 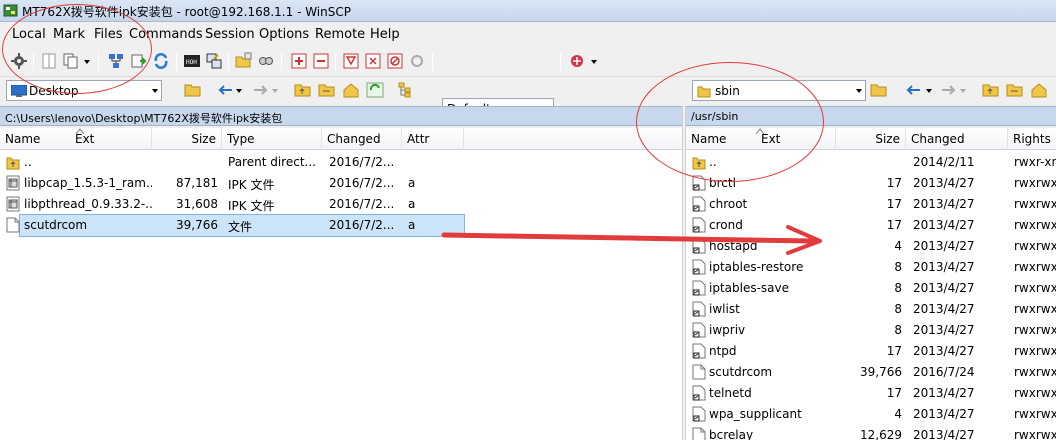 I want to click on local-column-header: Name Ext Size Type Changed Attr, so click(x=341, y=139).